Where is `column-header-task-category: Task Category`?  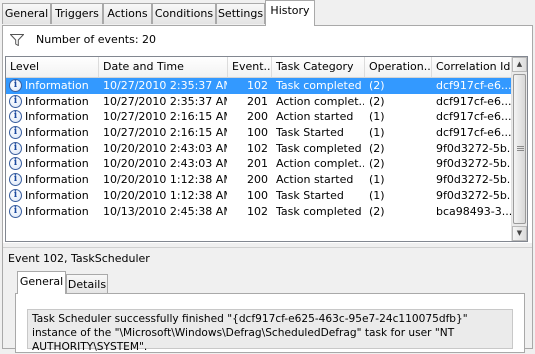
column-header-task-category: Task Category is located at coordinates (318, 67).